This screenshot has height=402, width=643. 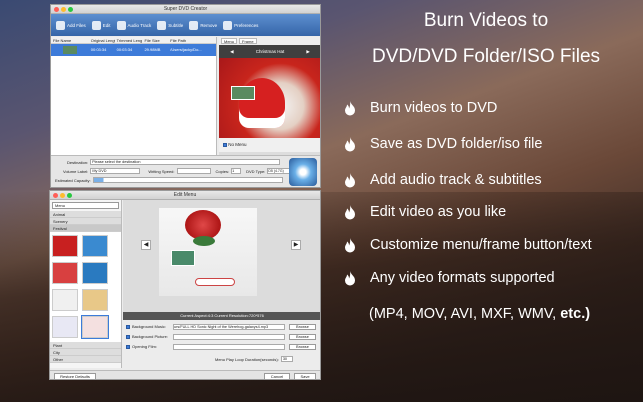 What do you see at coordinates (128, 346) in the screenshot?
I see `opening-film-checkbox` at bounding box center [128, 346].